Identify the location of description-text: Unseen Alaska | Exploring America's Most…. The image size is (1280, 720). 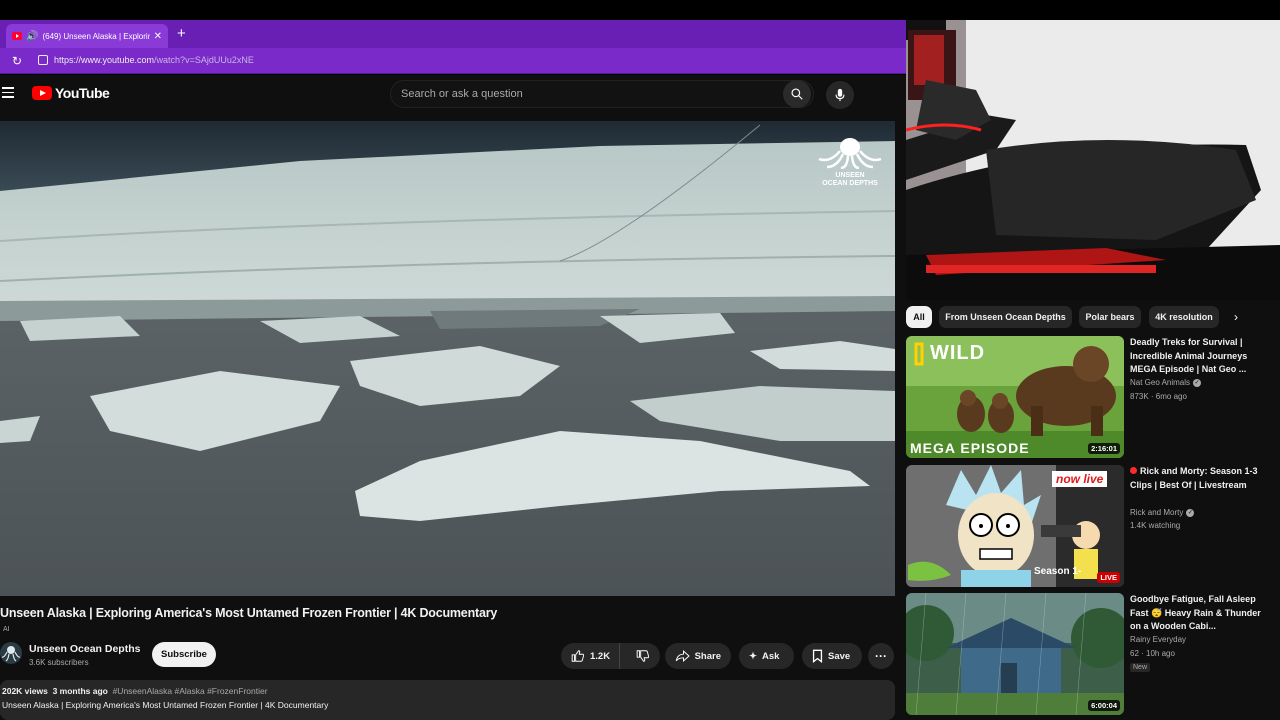
(165, 705).